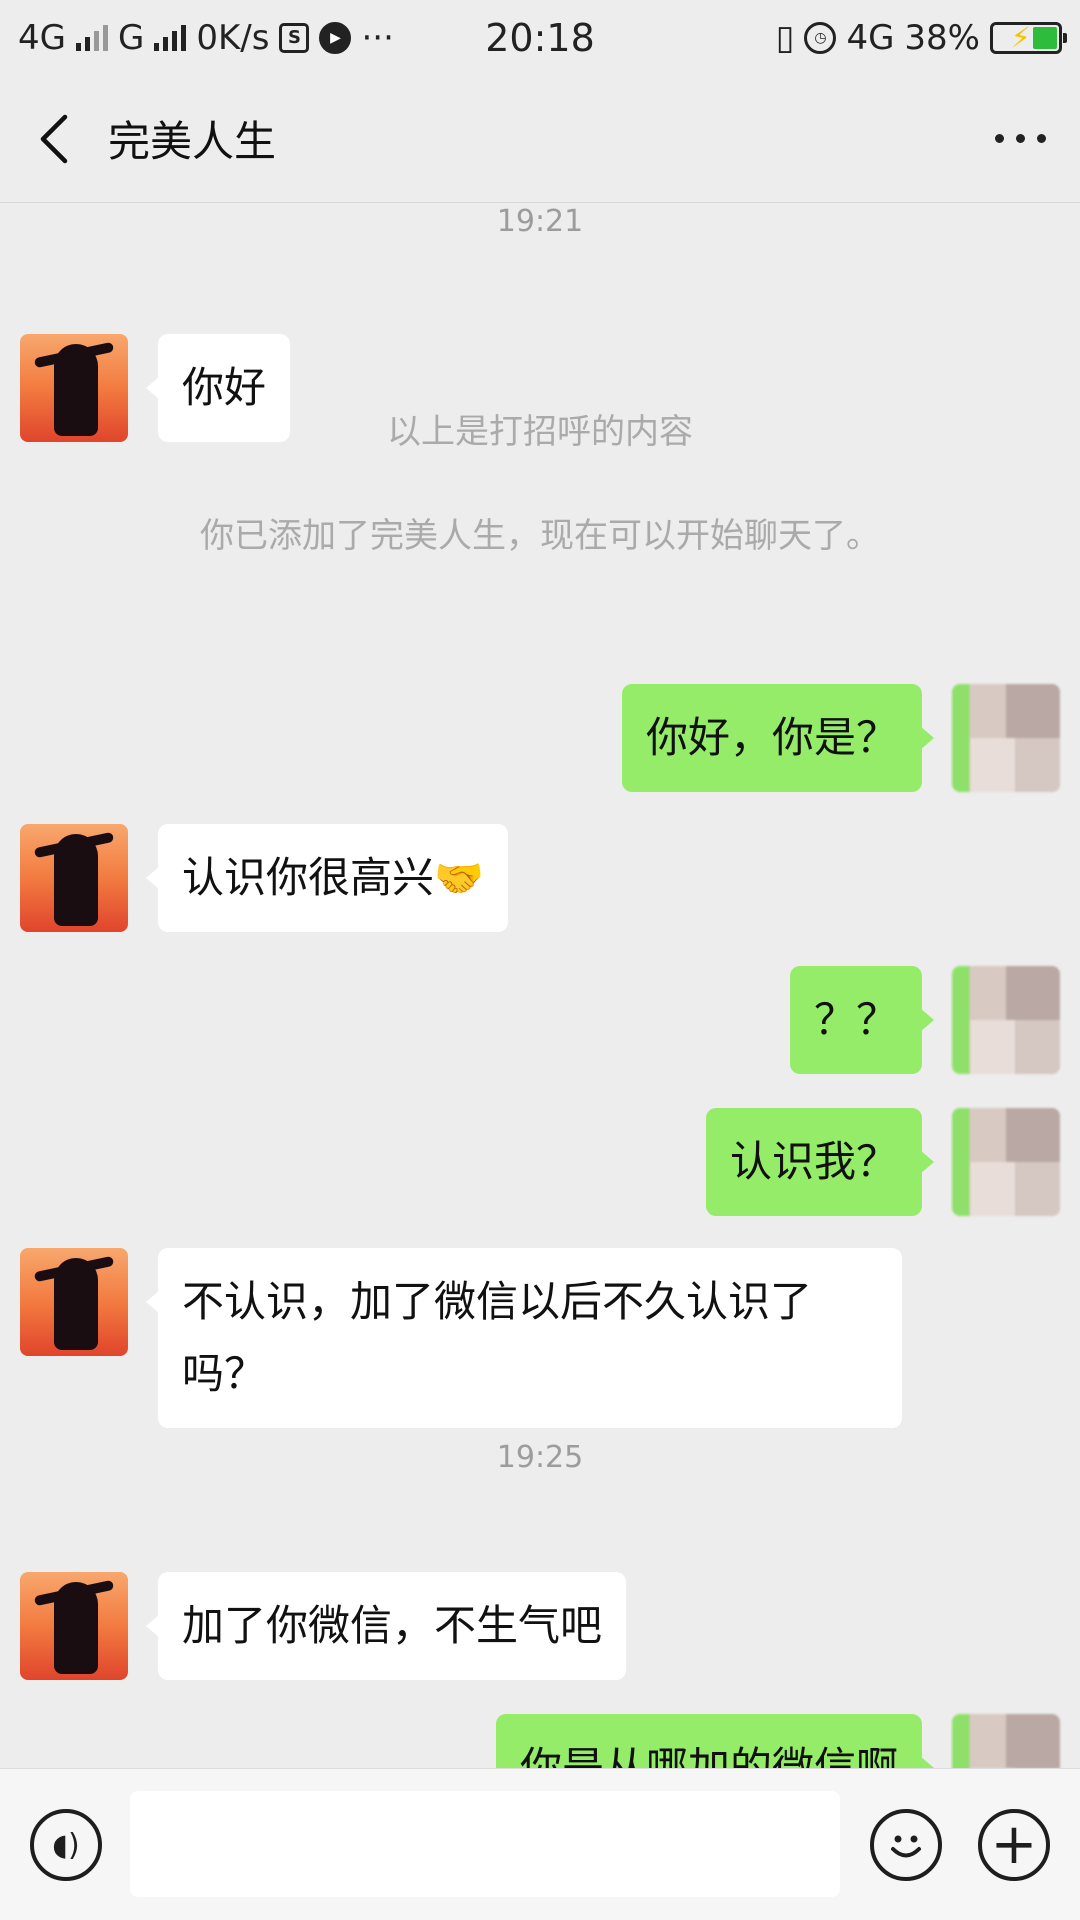 This screenshot has height=1920, width=1080. Describe the element at coordinates (335, 37) in the screenshot. I see `media-icon: ▶` at that location.